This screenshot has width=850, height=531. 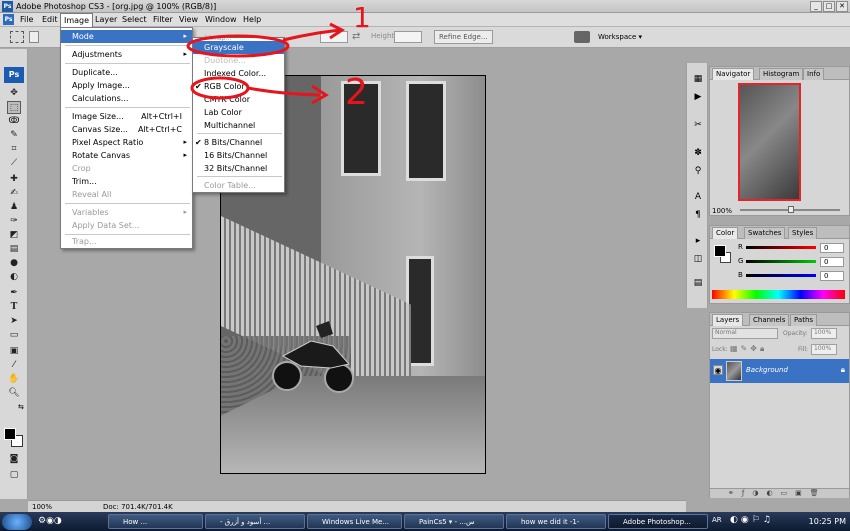 I want to click on tab-channels: Channels, so click(x=769, y=320).